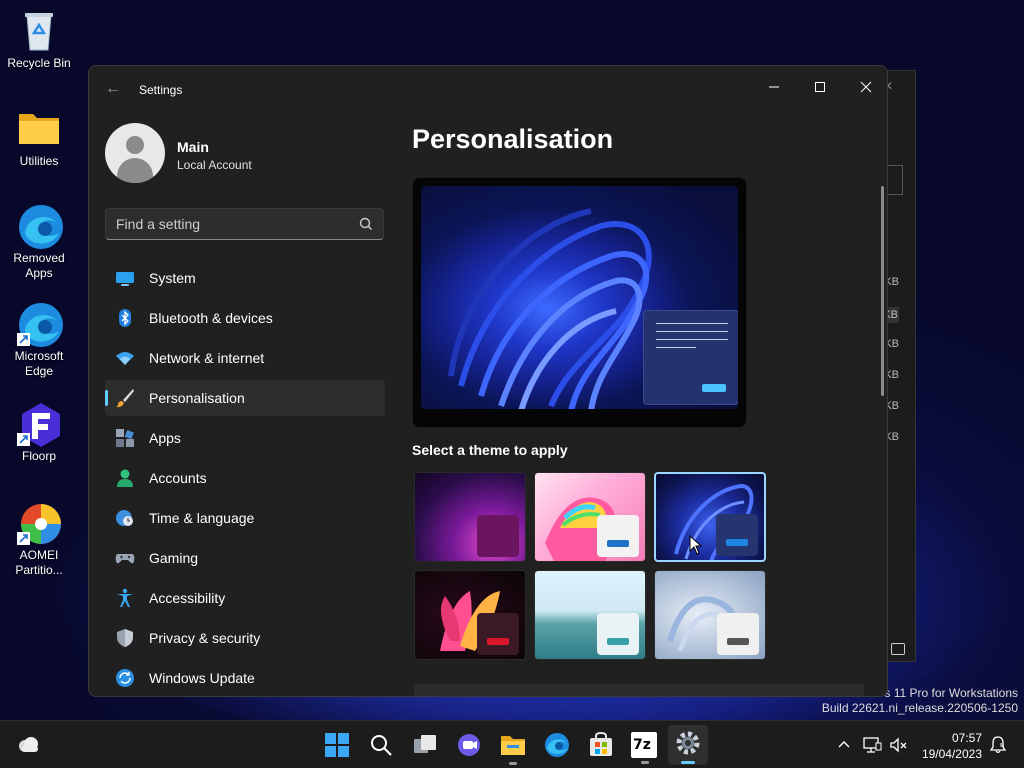 The image size is (1024, 768). I want to click on nav-label: System, so click(172, 278).